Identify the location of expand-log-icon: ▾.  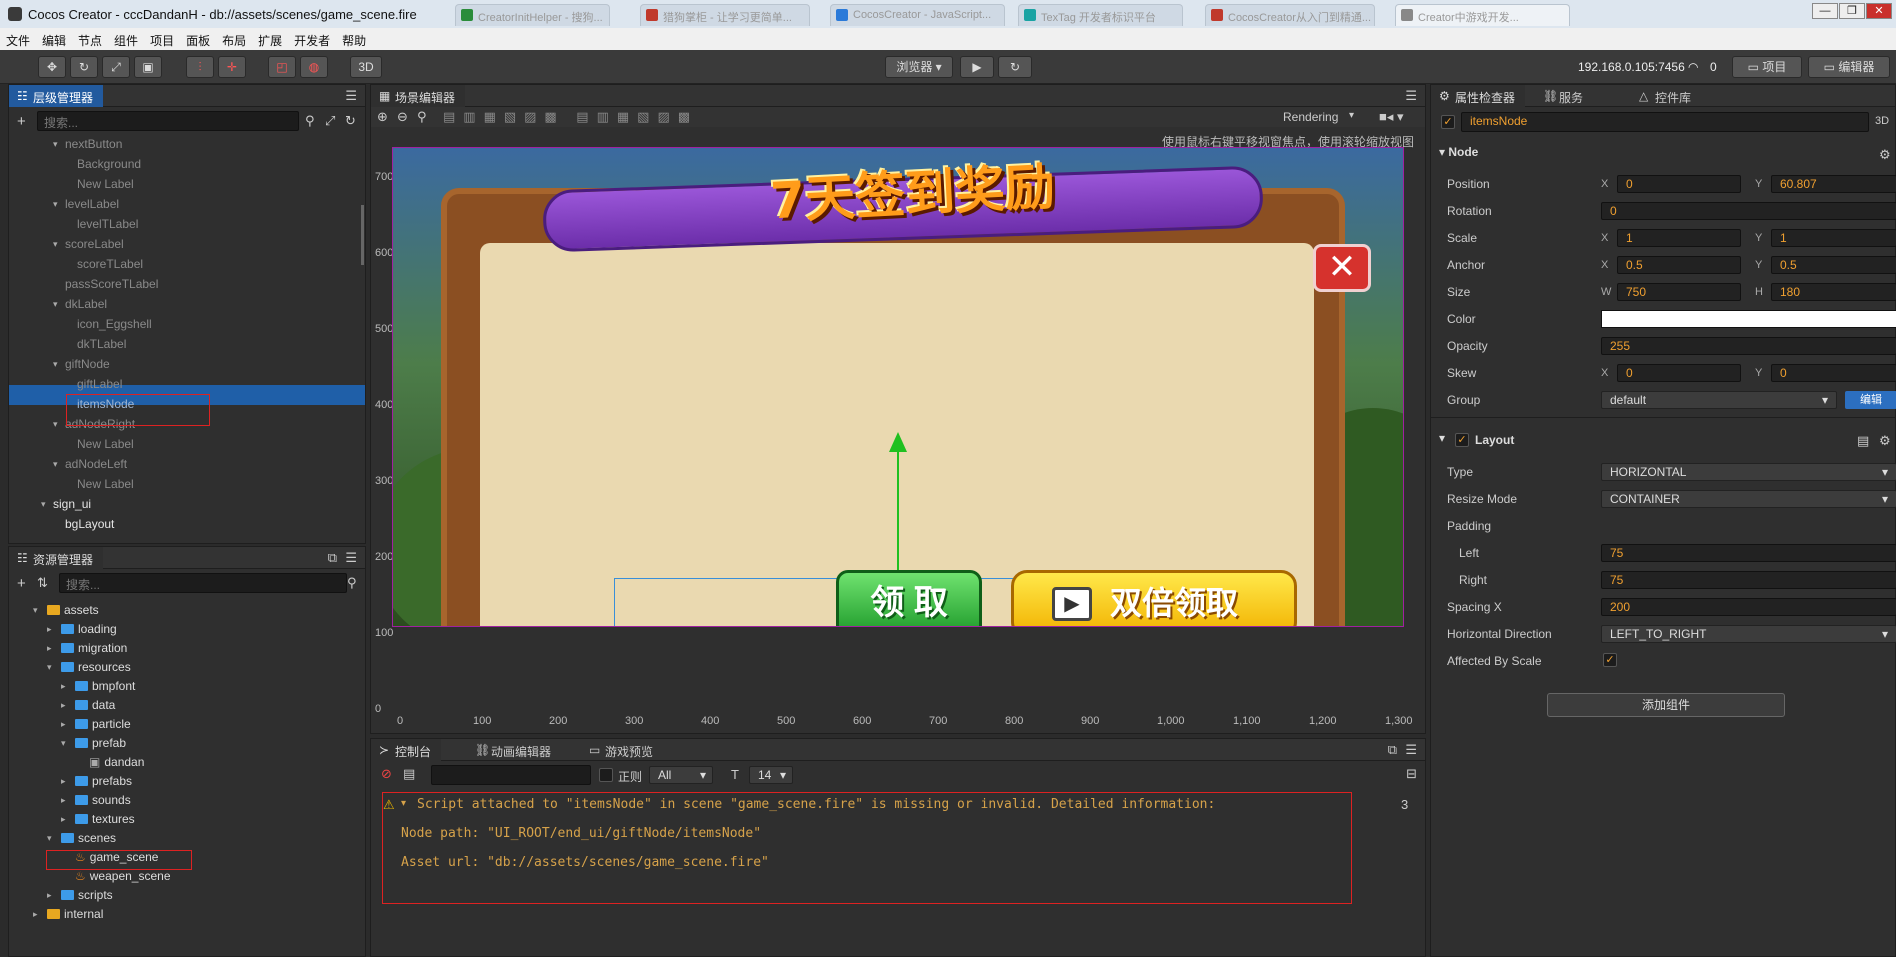
(403, 803).